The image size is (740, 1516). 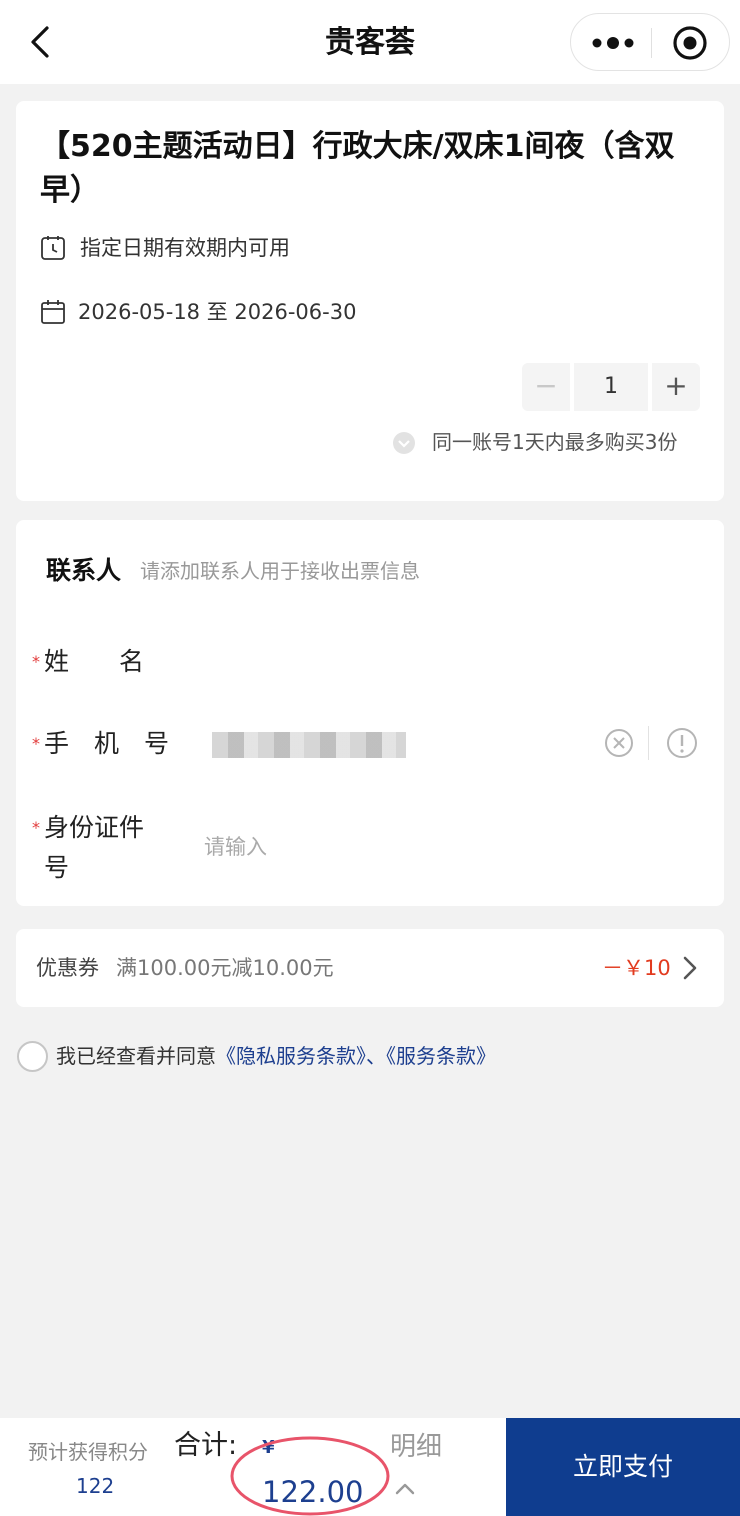 I want to click on mini-program-capsule, so click(x=650, y=42).